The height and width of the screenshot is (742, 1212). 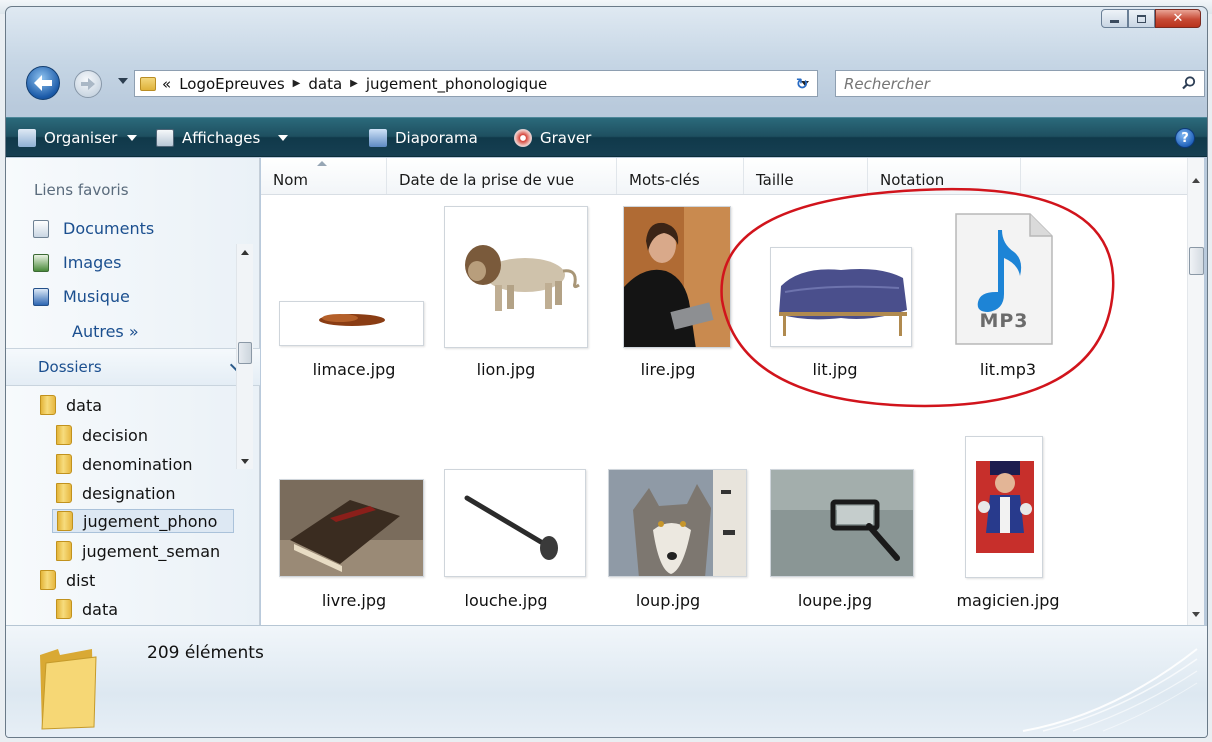 I want to click on file-item-lion: lion.jpg, so click(x=512, y=298).